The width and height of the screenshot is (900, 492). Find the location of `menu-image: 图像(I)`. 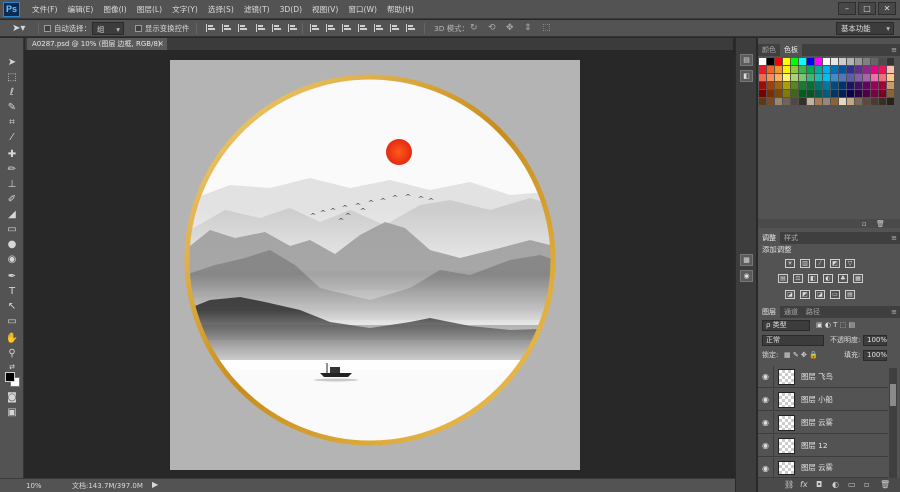

menu-image: 图像(I) is located at coordinates (114, 9).